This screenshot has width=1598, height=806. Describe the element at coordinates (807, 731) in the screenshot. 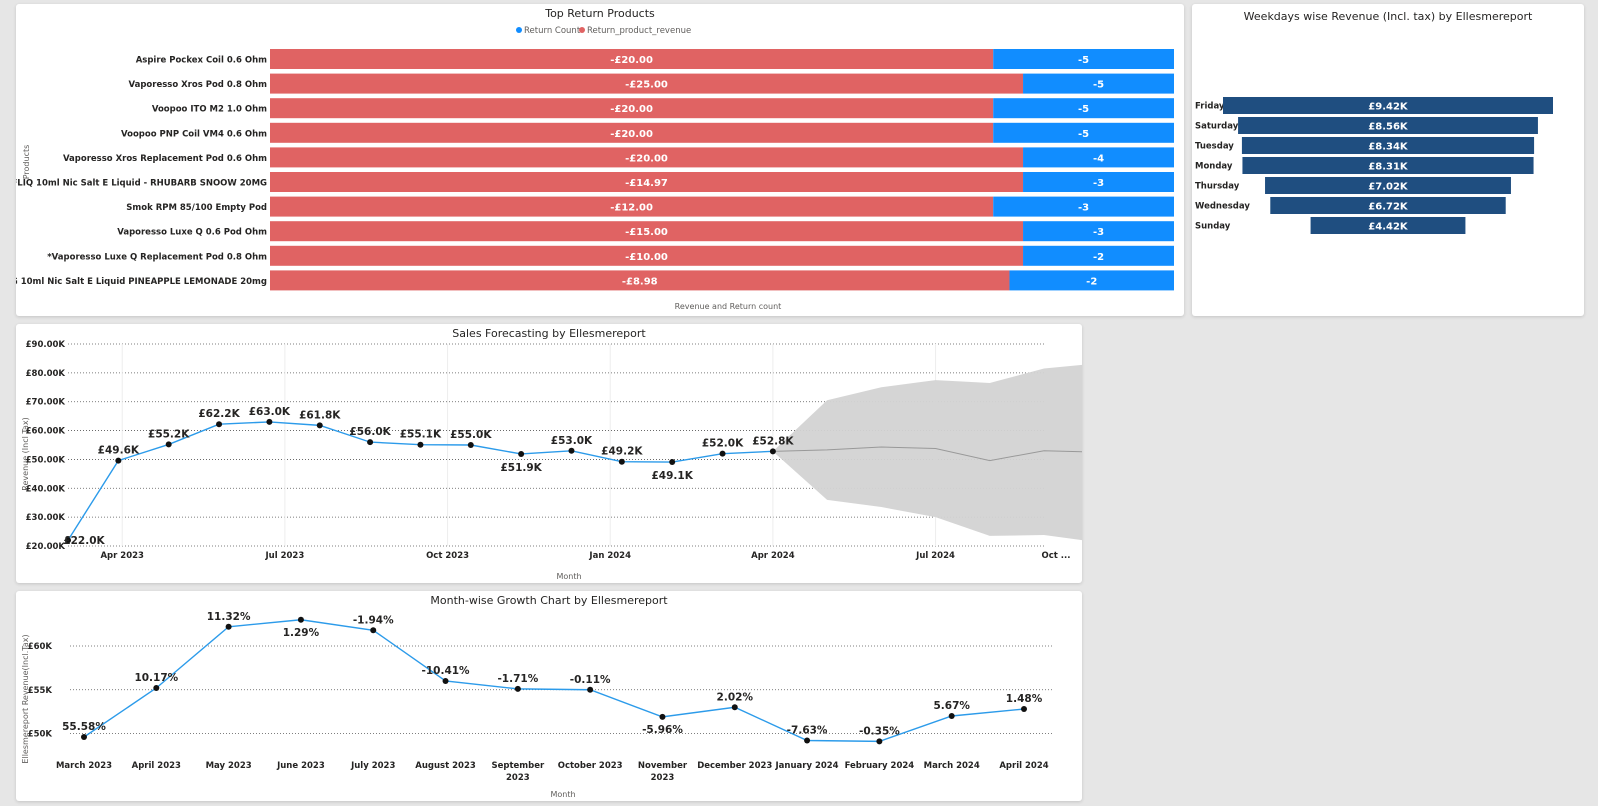

I see `data-label: -7.63%` at that location.